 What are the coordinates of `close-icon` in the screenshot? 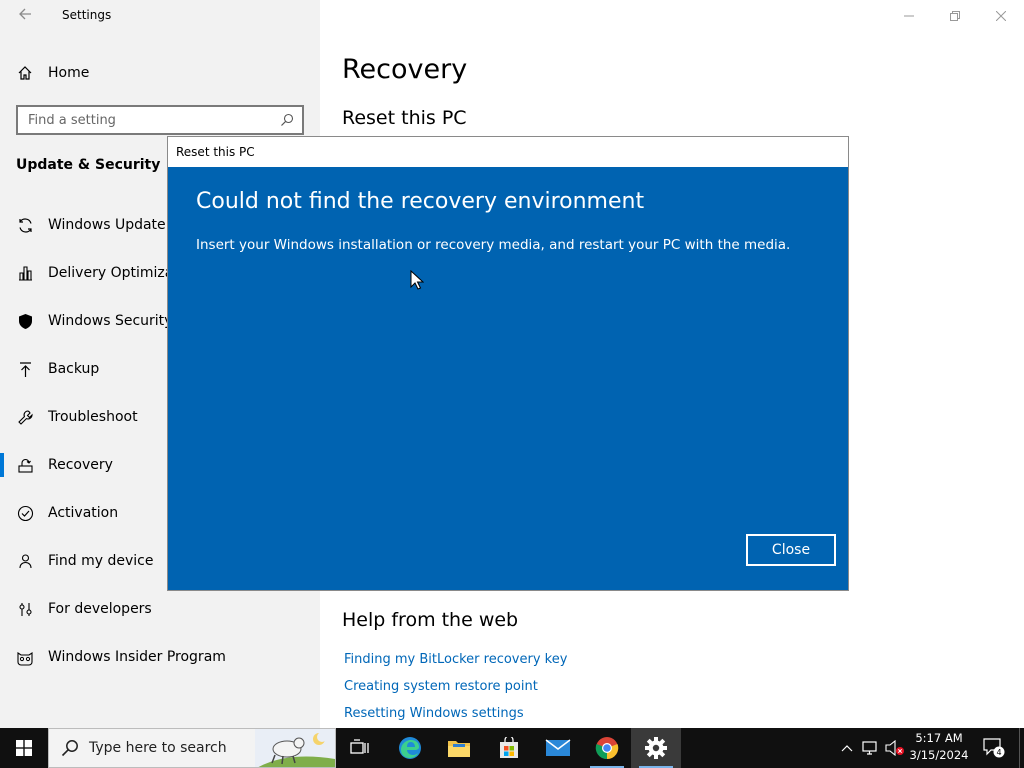 It's located at (1001, 16).